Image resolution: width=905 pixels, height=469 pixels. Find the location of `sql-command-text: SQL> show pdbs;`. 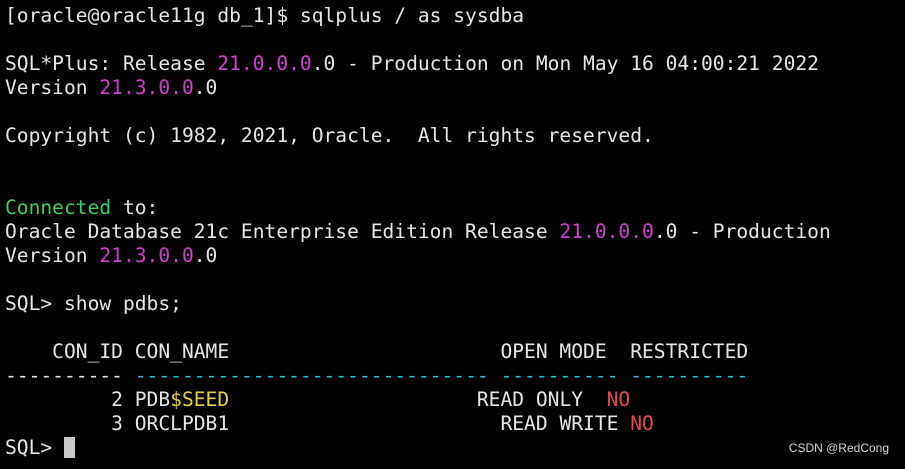

sql-command-text: SQL> show pdbs; is located at coordinates (93, 303).